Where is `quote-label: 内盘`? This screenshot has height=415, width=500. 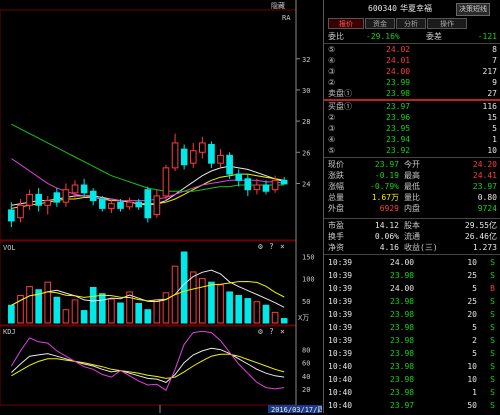
quote-label: 内盘 is located at coordinates (412, 208).